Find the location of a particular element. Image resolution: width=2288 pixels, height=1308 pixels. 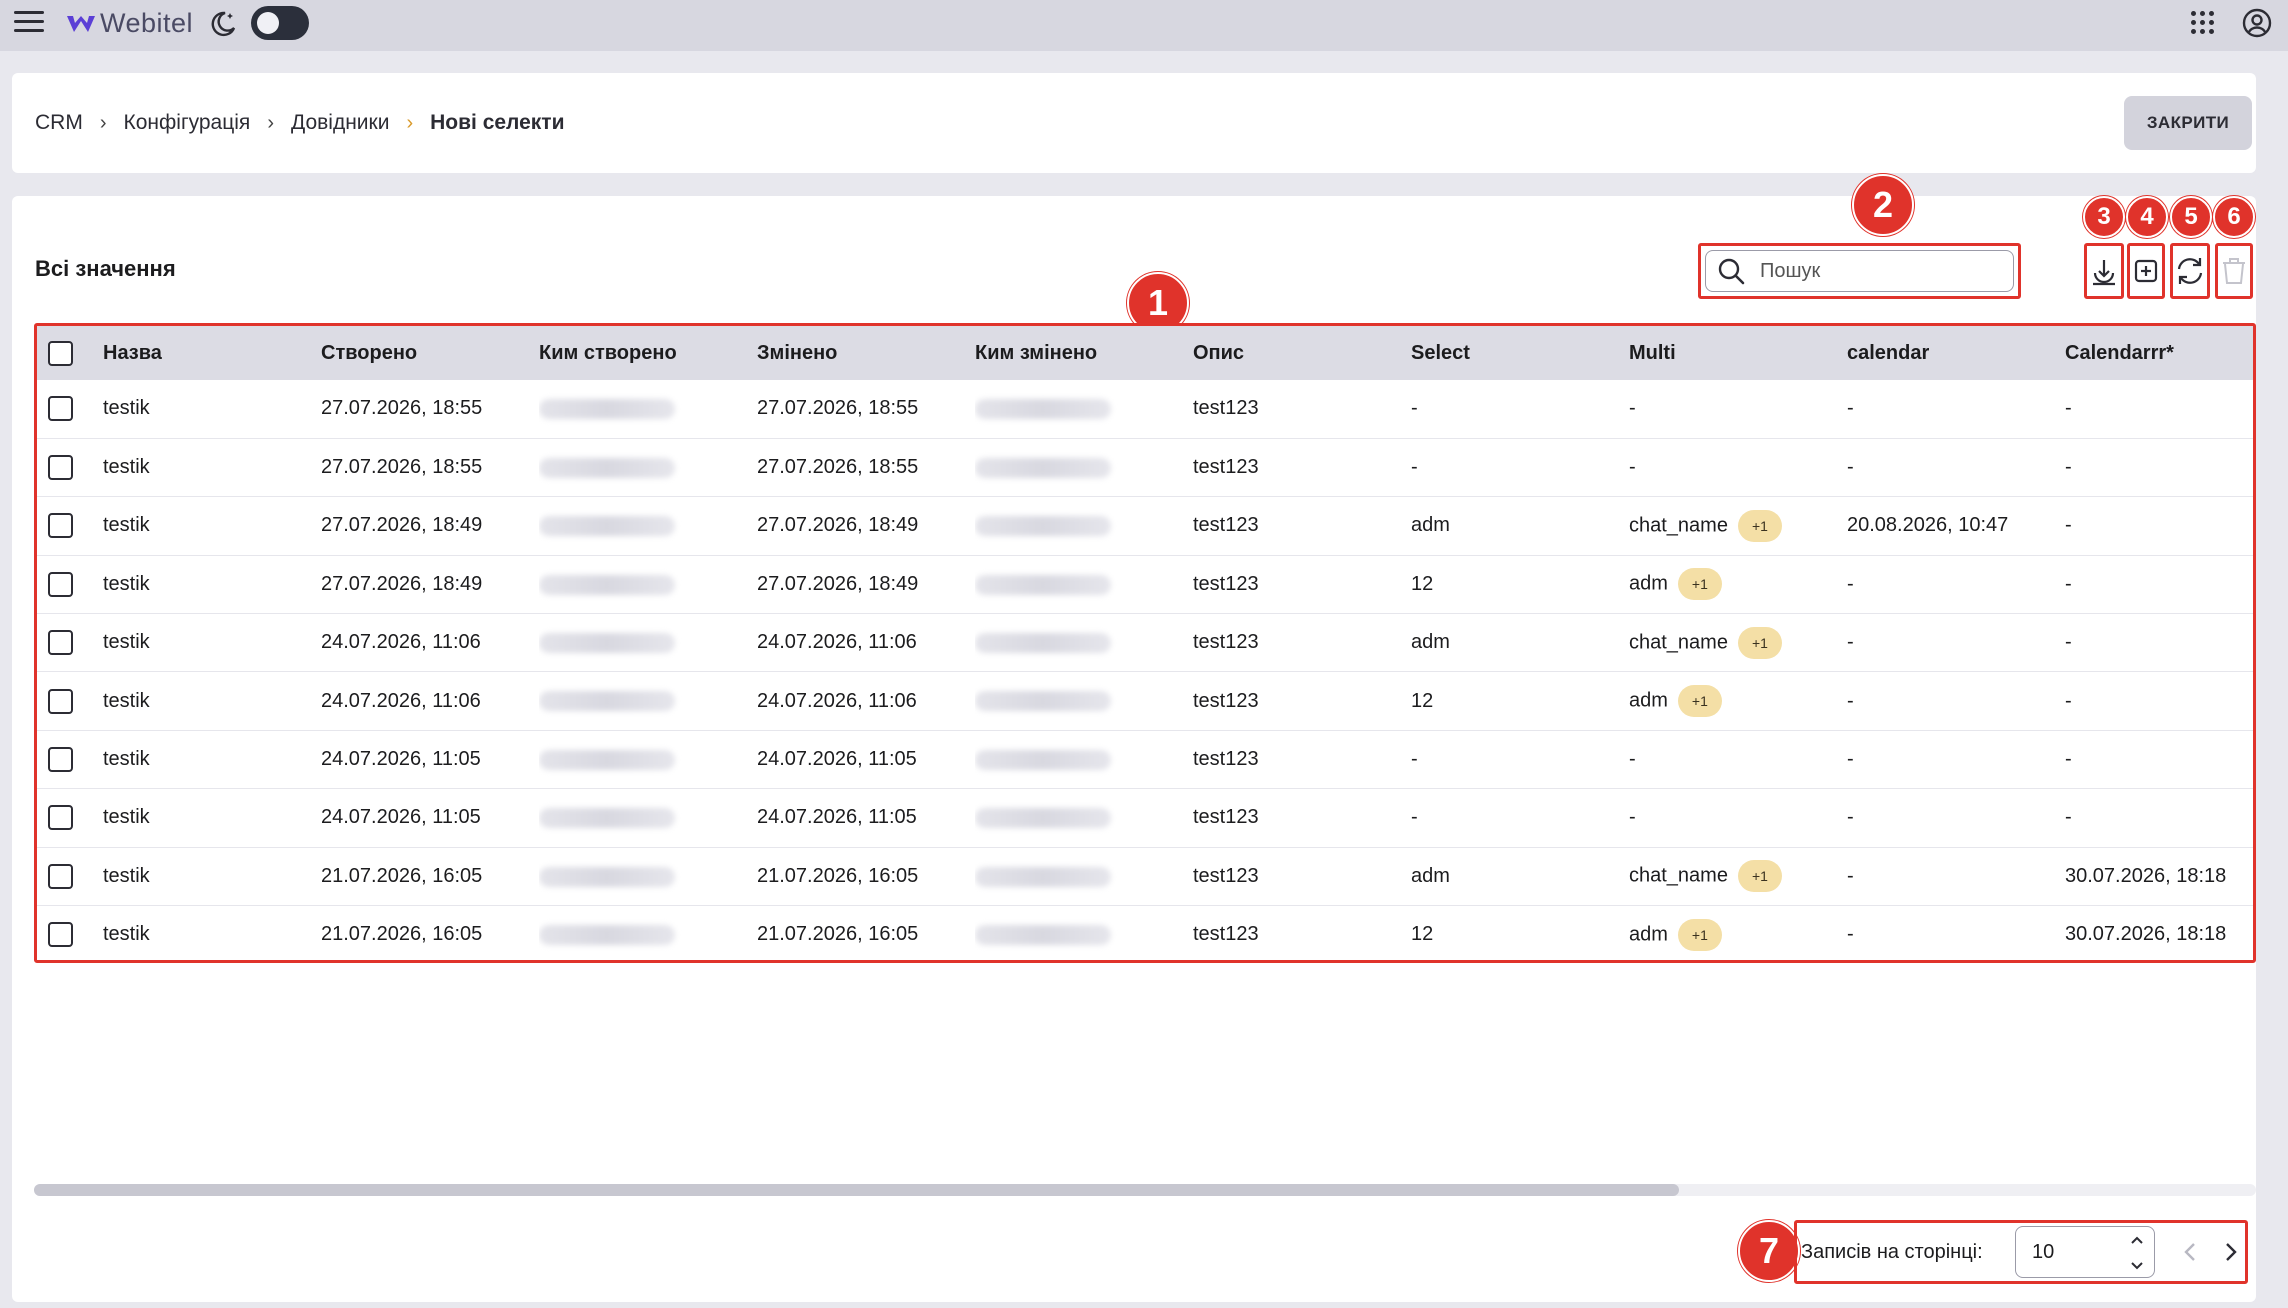

scrollbar-thumb is located at coordinates (856, 1190).